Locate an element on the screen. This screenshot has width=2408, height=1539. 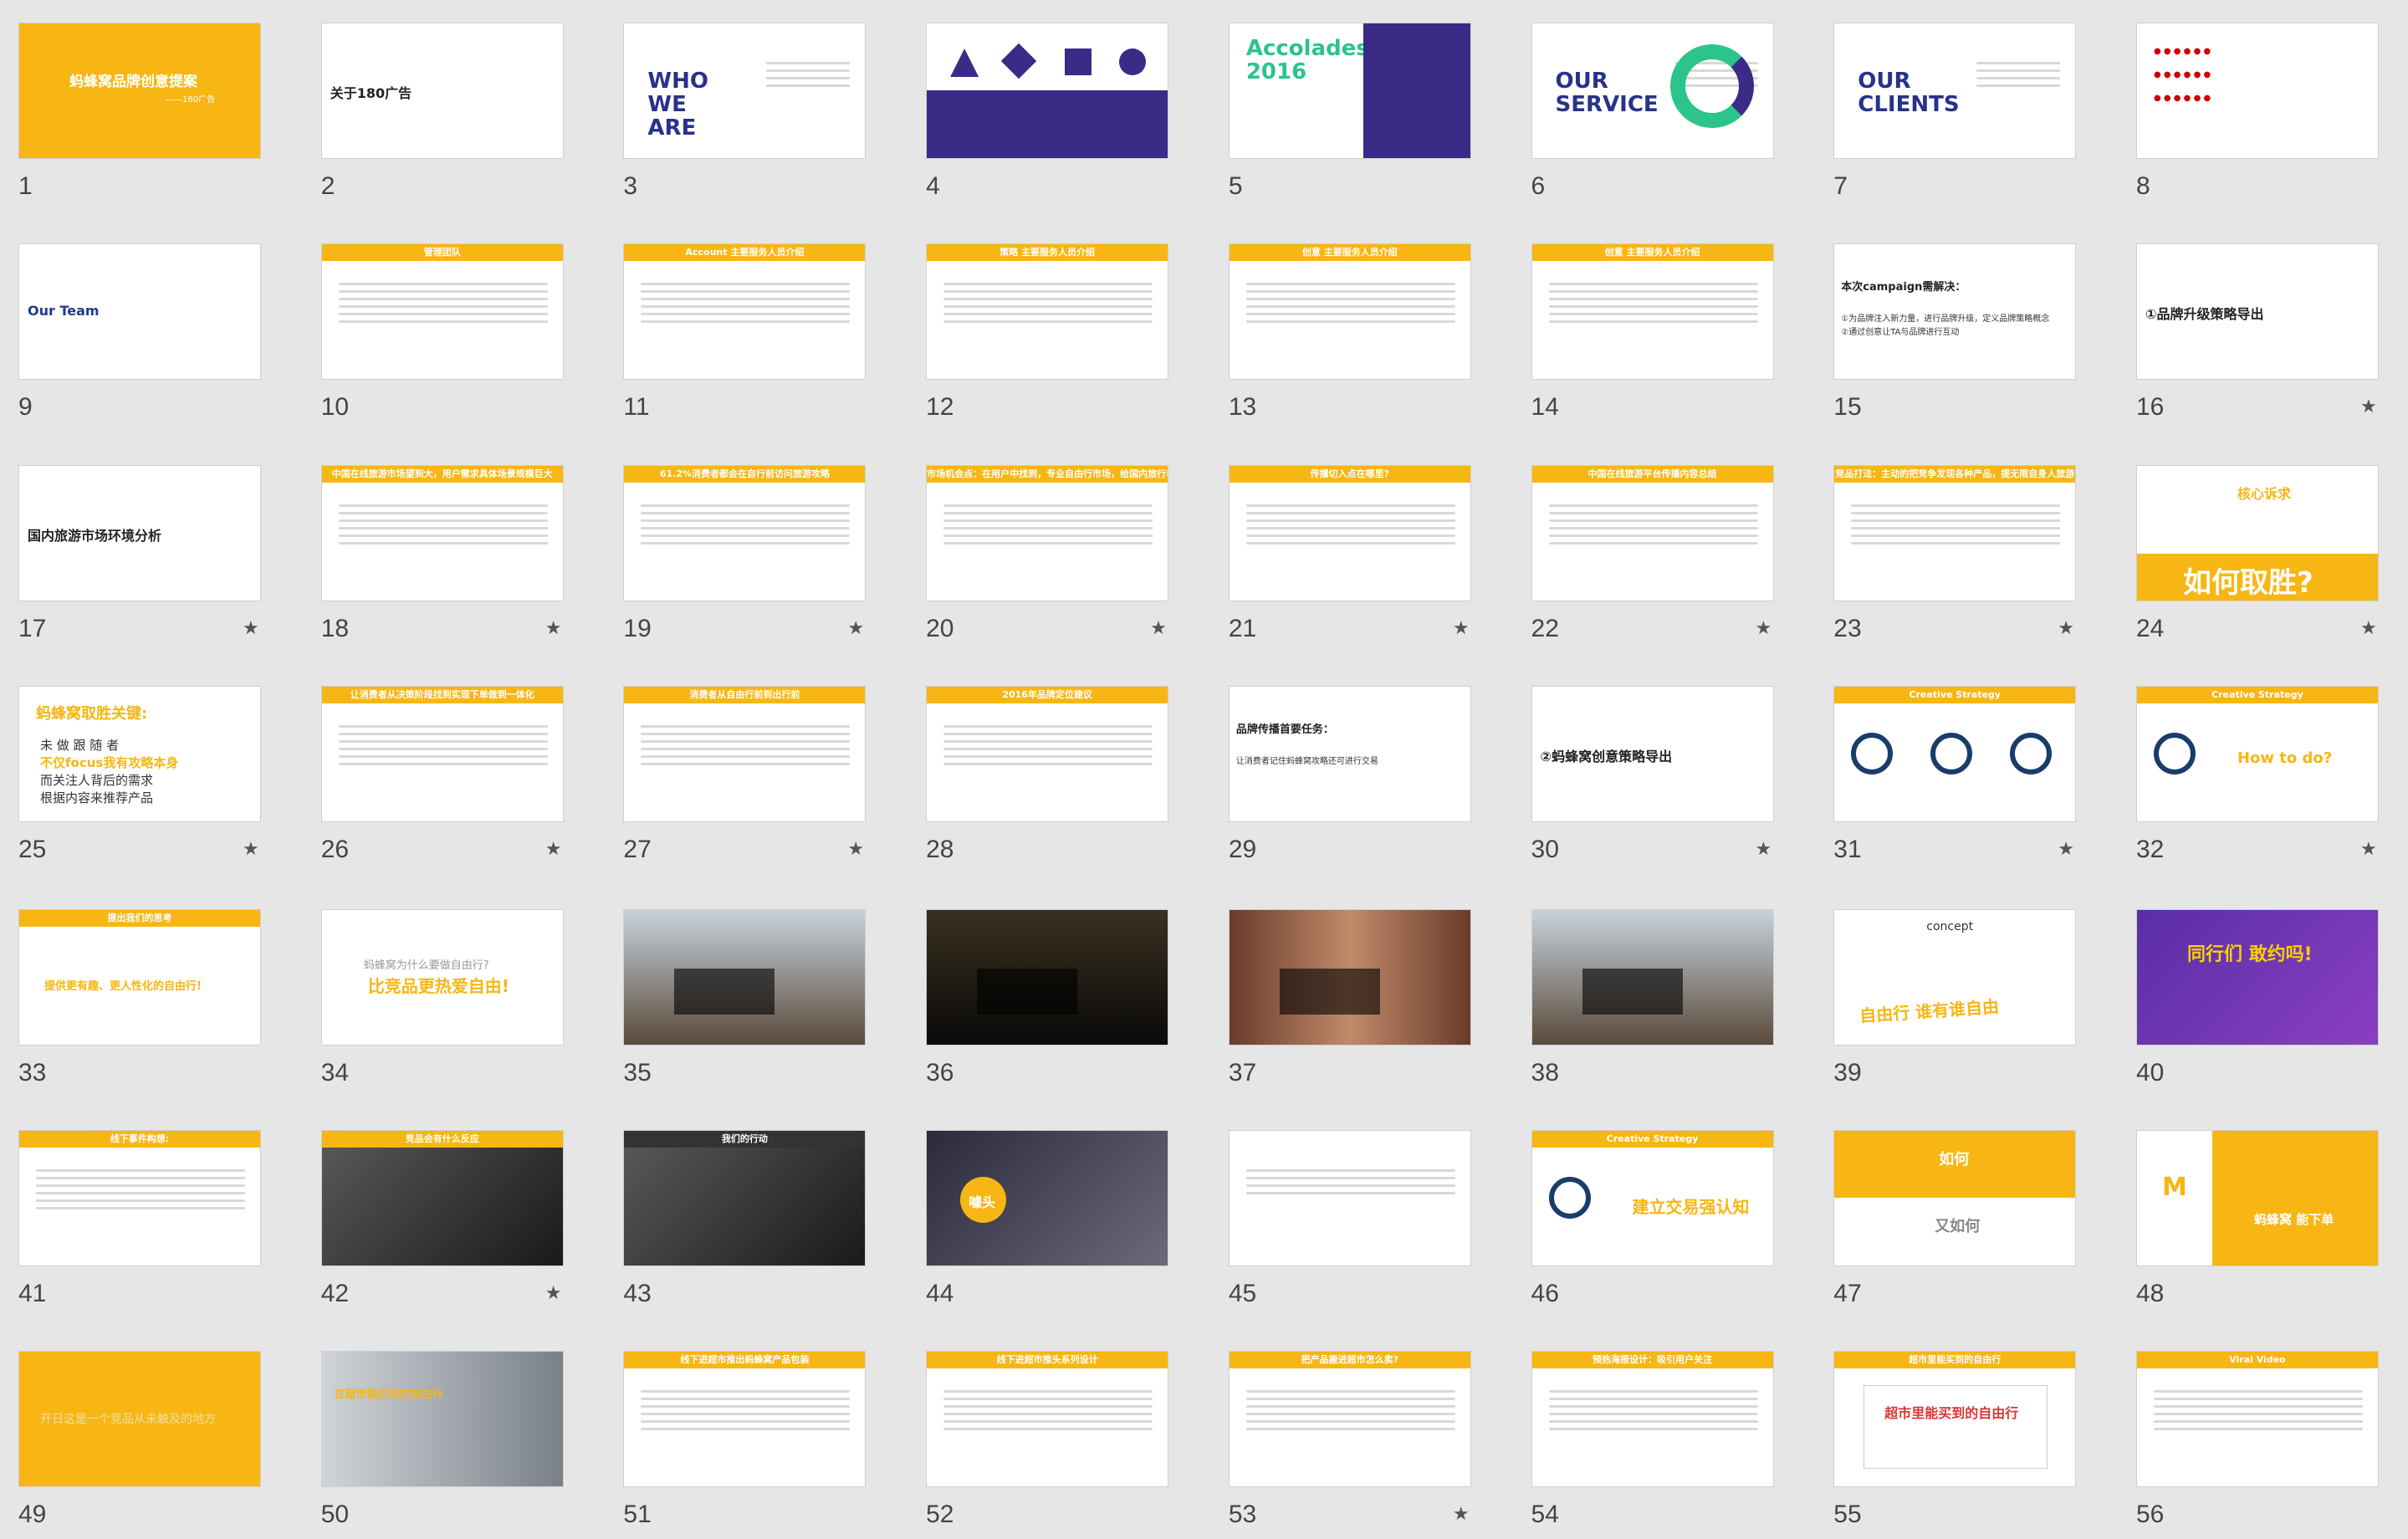
slide-thumbnail-49: 开日这是一个竞品从未触及的地方 49 is located at coordinates (151, 1433).